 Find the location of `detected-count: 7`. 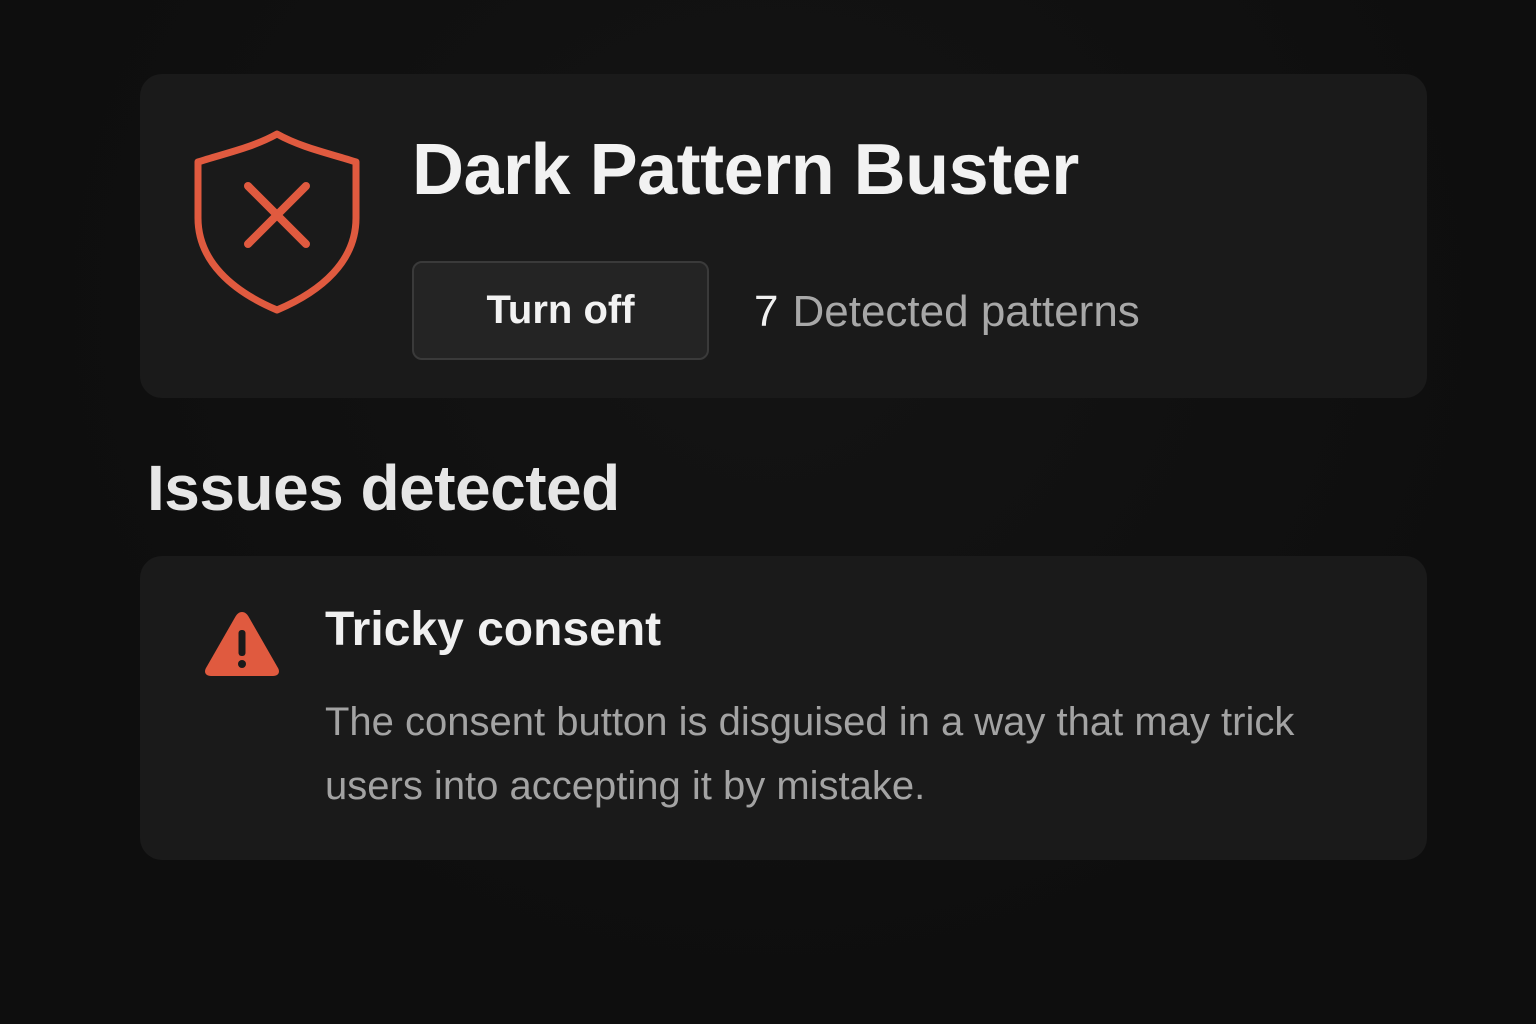

detected-count: 7 is located at coordinates (766, 311).